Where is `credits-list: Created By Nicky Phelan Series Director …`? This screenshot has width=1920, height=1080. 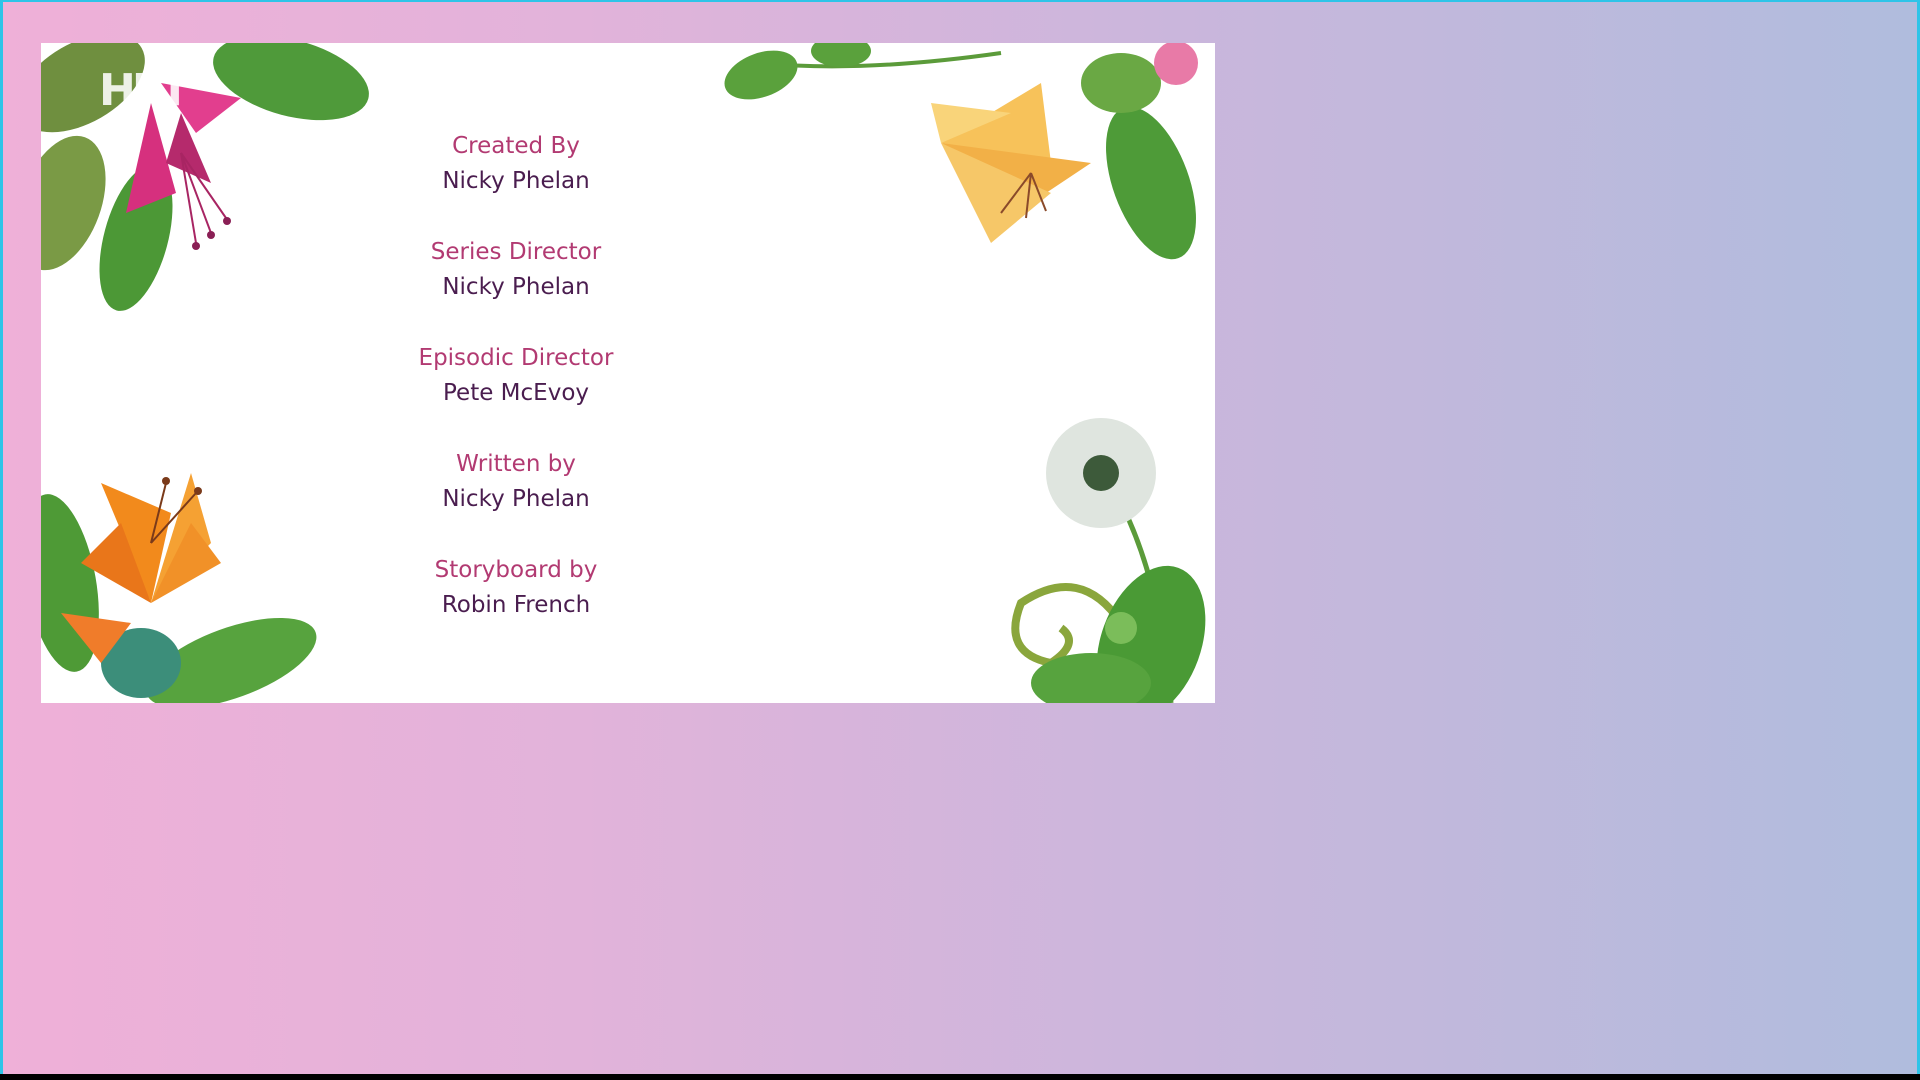
credits-list: Created By Nicky Phelan Series Director … is located at coordinates (516, 394).